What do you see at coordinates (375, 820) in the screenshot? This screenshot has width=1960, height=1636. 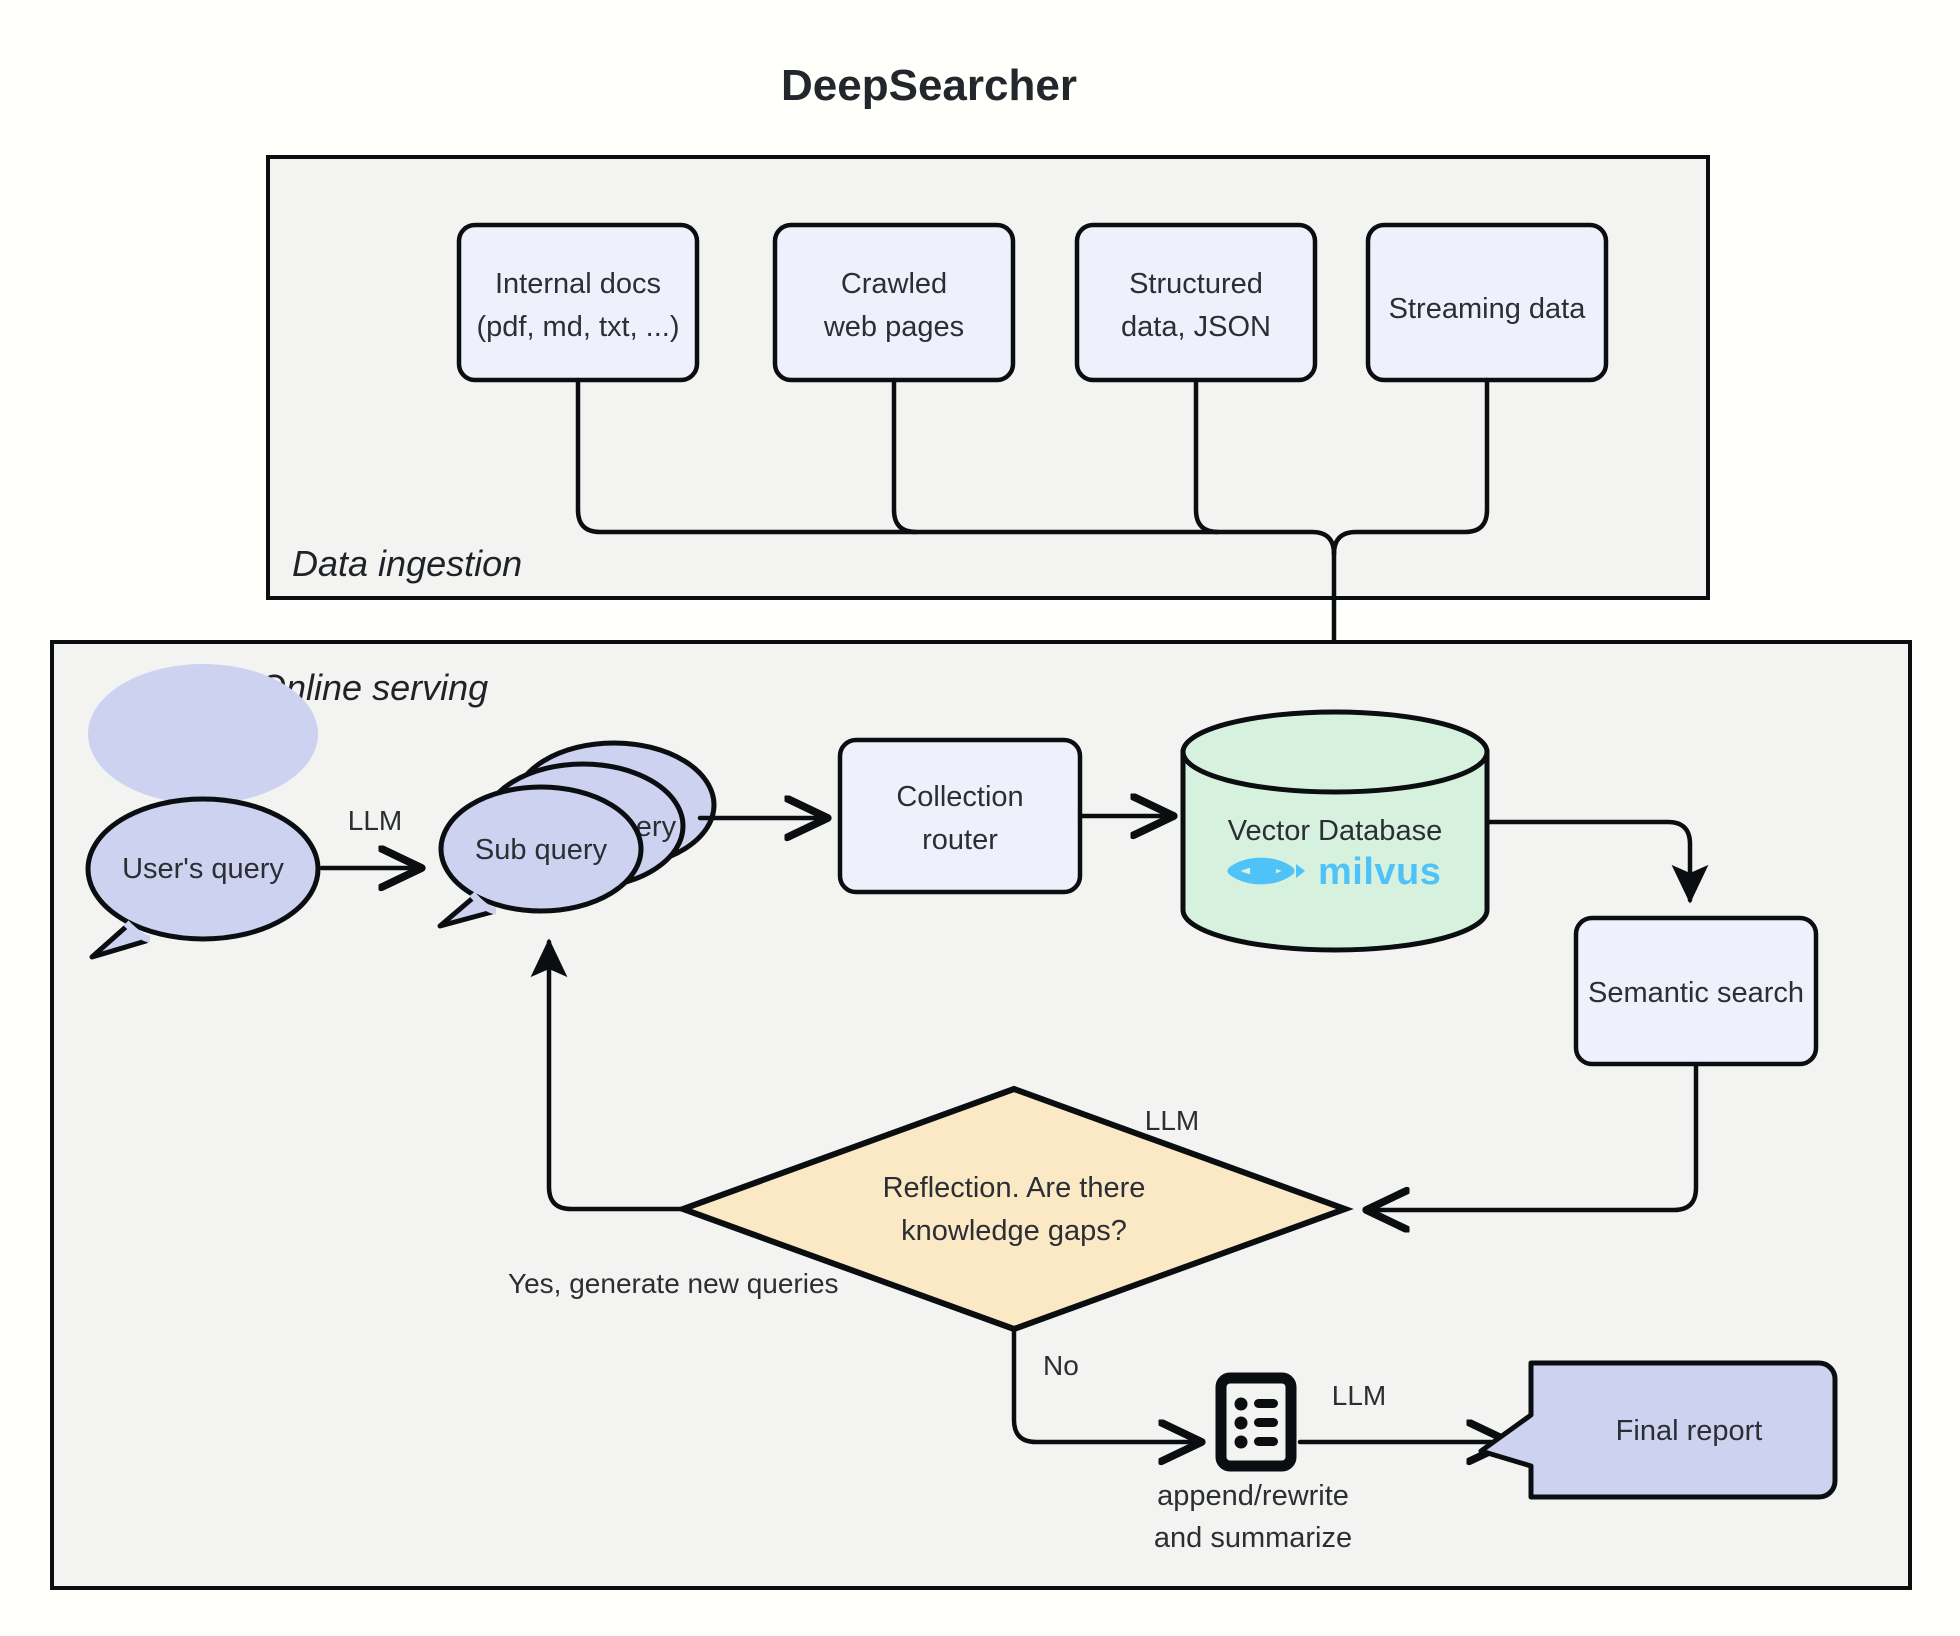 I see `edge-label-llm-user-to-sub: LLM` at bounding box center [375, 820].